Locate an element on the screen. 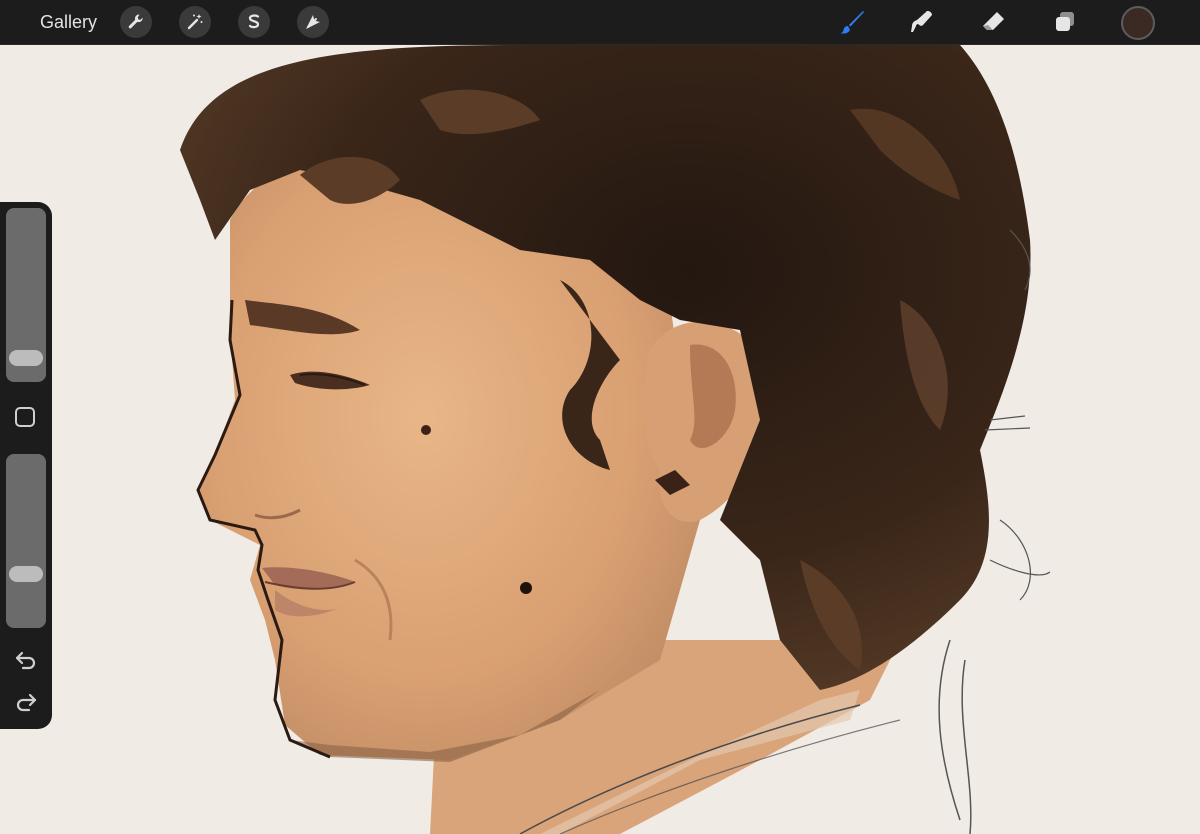  undo-icon is located at coordinates (25, 660).